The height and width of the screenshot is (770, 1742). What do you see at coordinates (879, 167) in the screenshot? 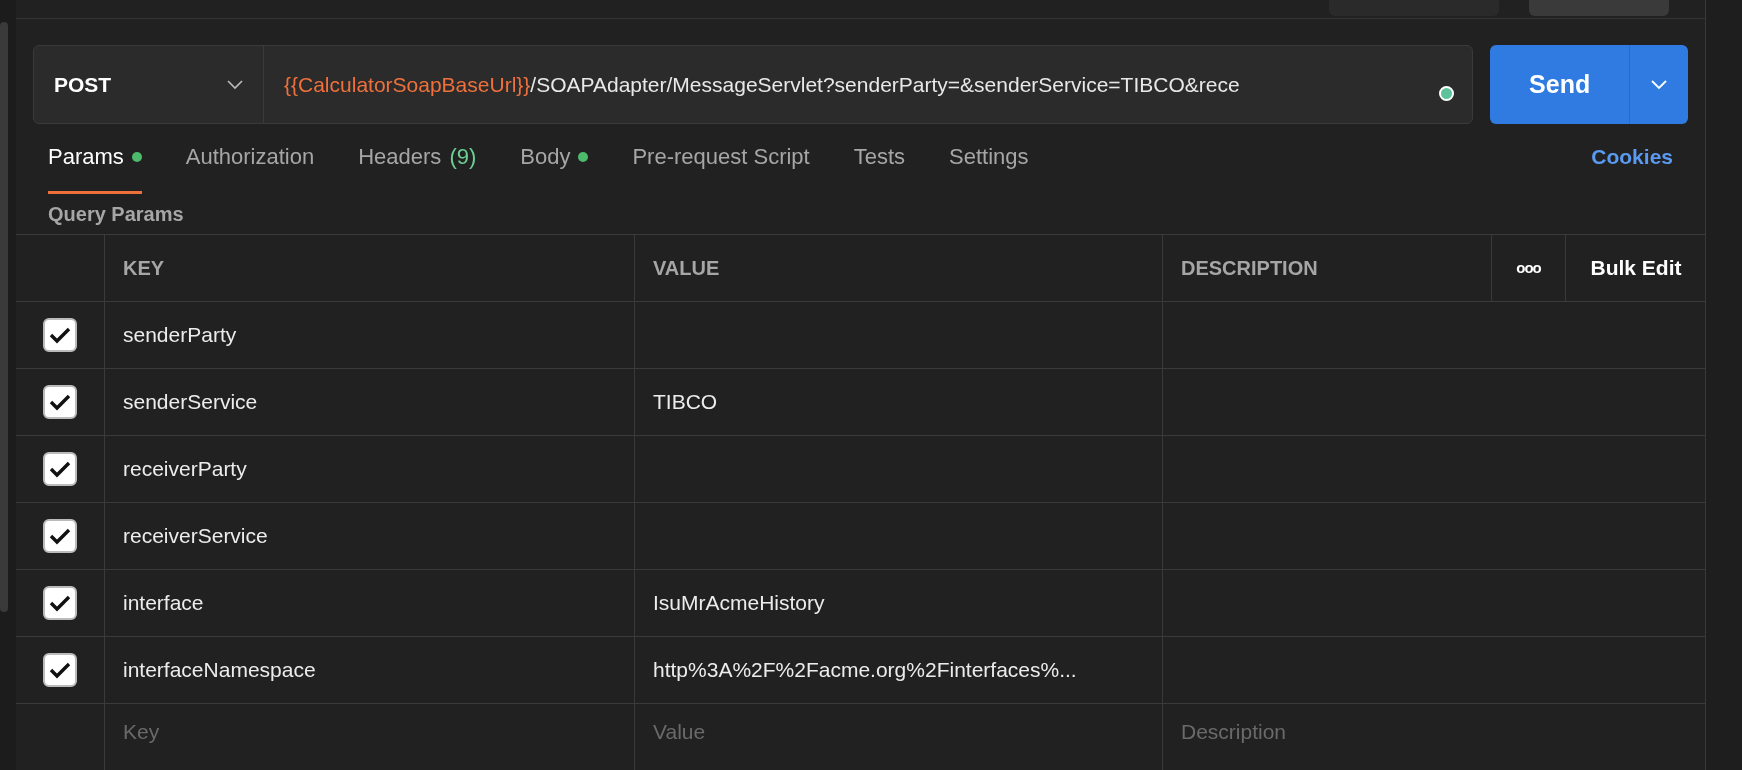
I see `tab: Tests` at bounding box center [879, 167].